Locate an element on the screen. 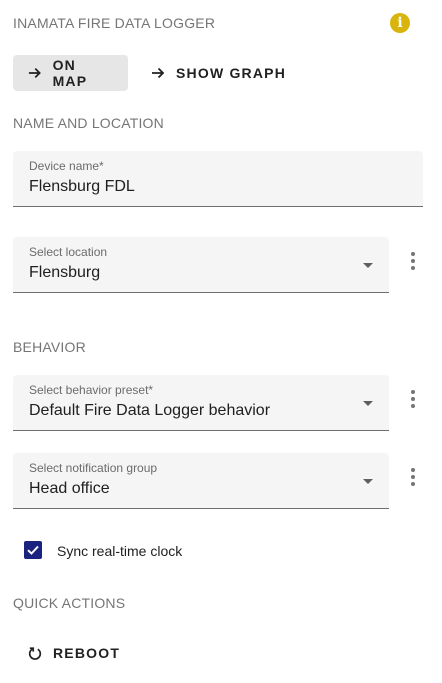 The width and height of the screenshot is (442, 683). sync-clock-label: Sync real-time clock is located at coordinates (119, 551).